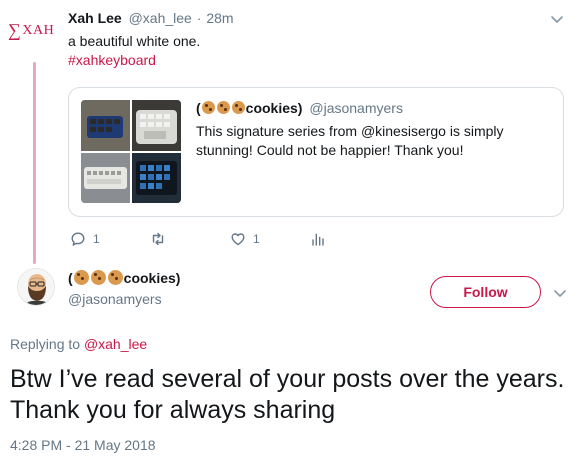 Image resolution: width=577 pixels, height=459 pixels. Describe the element at coordinates (356, 108) in the screenshot. I see `quoted-author-handle: @jasonamyers` at that location.